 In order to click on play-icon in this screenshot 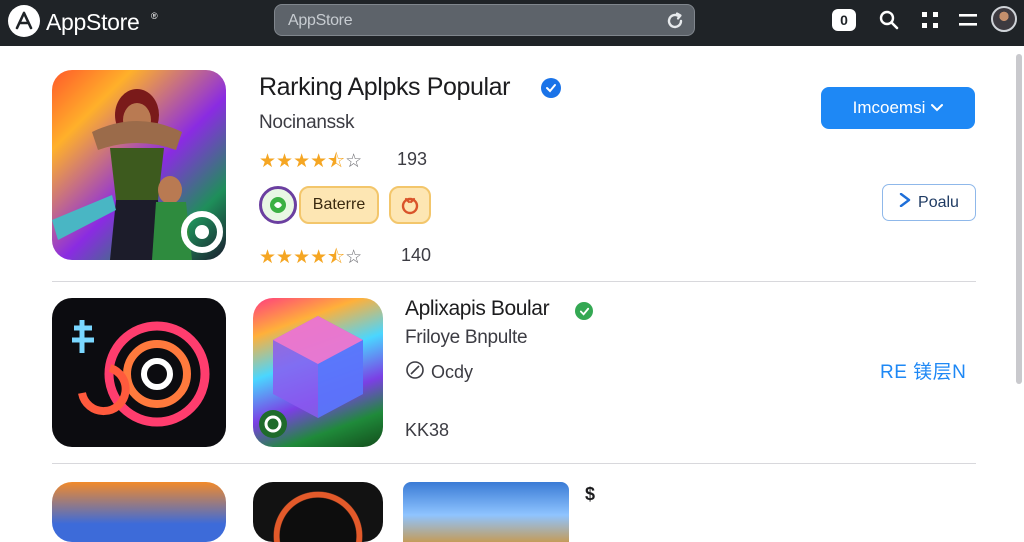, I will do `click(905, 202)`.